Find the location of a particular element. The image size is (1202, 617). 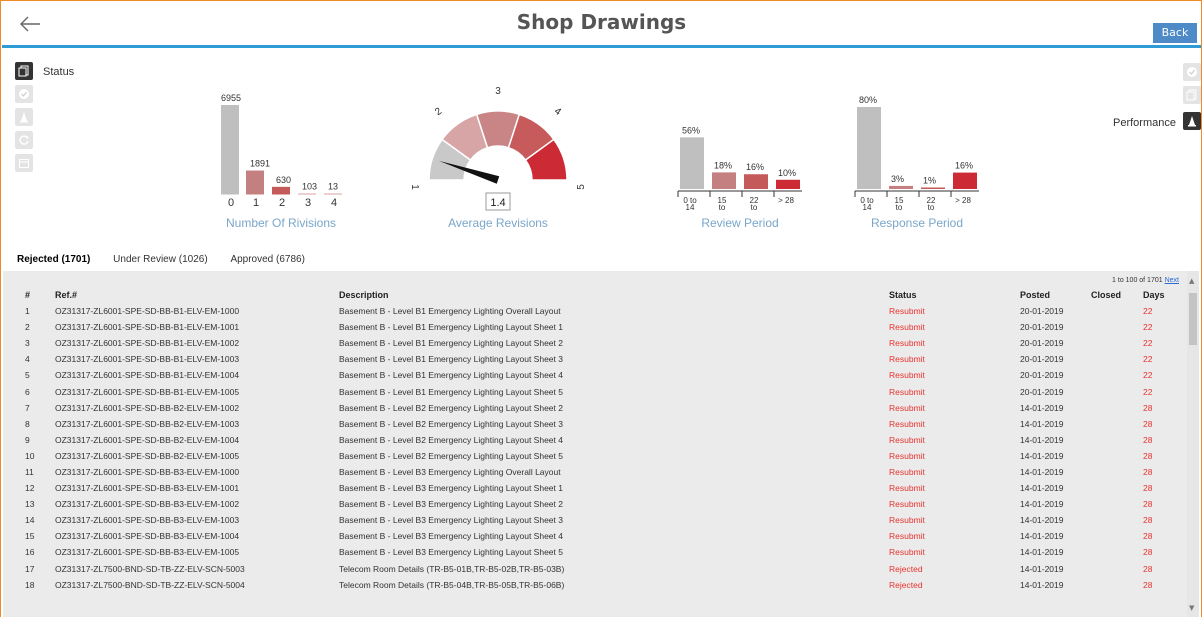

review-bar is located at coordinates (692, 163).